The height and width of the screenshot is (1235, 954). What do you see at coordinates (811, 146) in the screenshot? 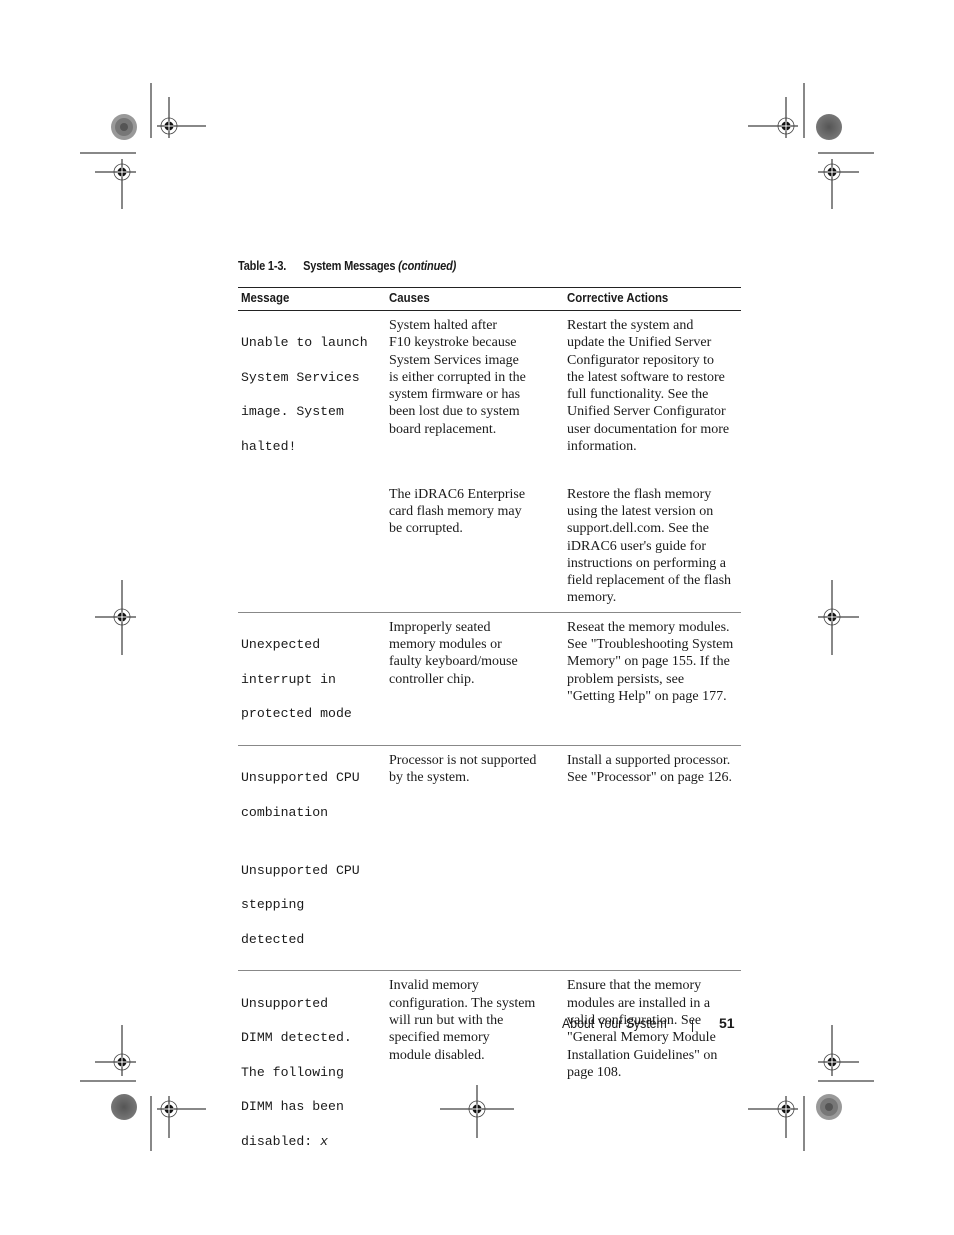
I see `crop-mark-top-right` at bounding box center [811, 146].